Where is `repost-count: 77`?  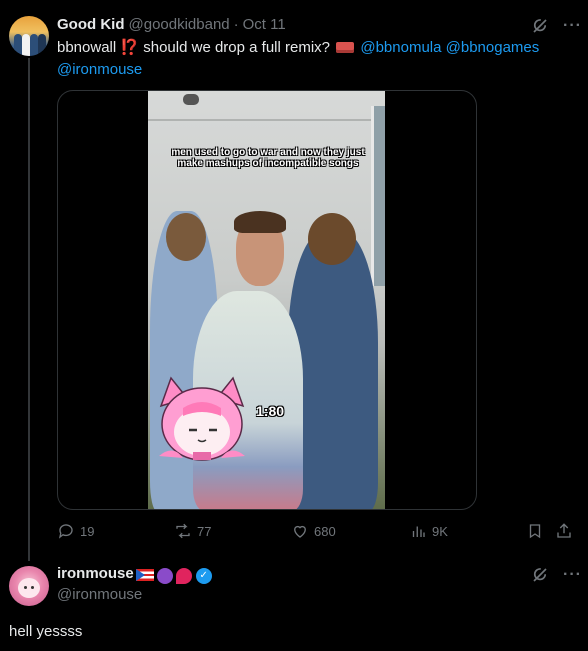 repost-count: 77 is located at coordinates (204, 531).